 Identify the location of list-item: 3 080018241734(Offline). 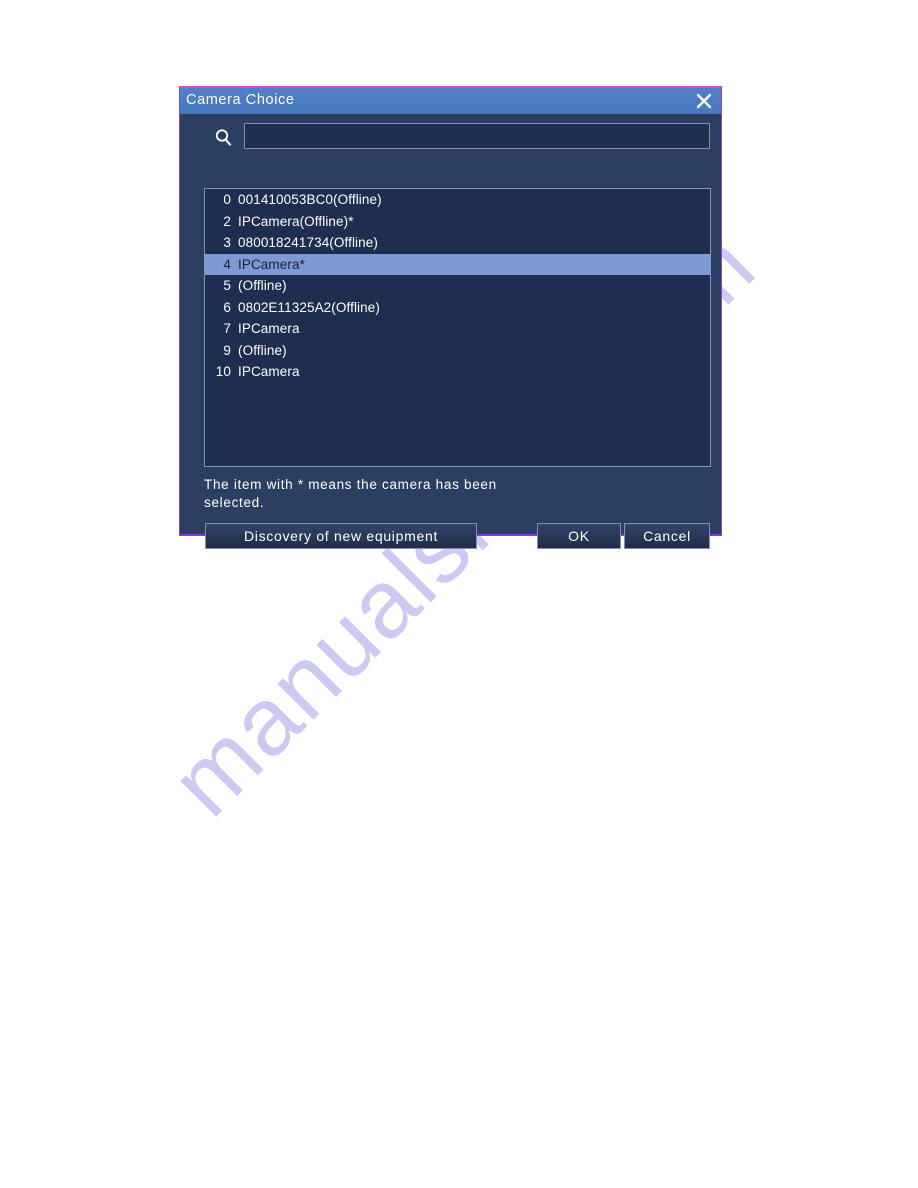
(457, 243).